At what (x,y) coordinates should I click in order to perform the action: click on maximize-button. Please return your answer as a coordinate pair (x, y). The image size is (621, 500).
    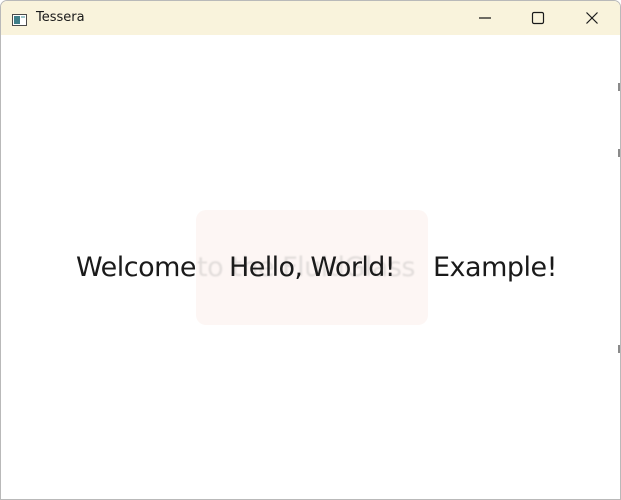
    Looking at the image, I should click on (539, 18).